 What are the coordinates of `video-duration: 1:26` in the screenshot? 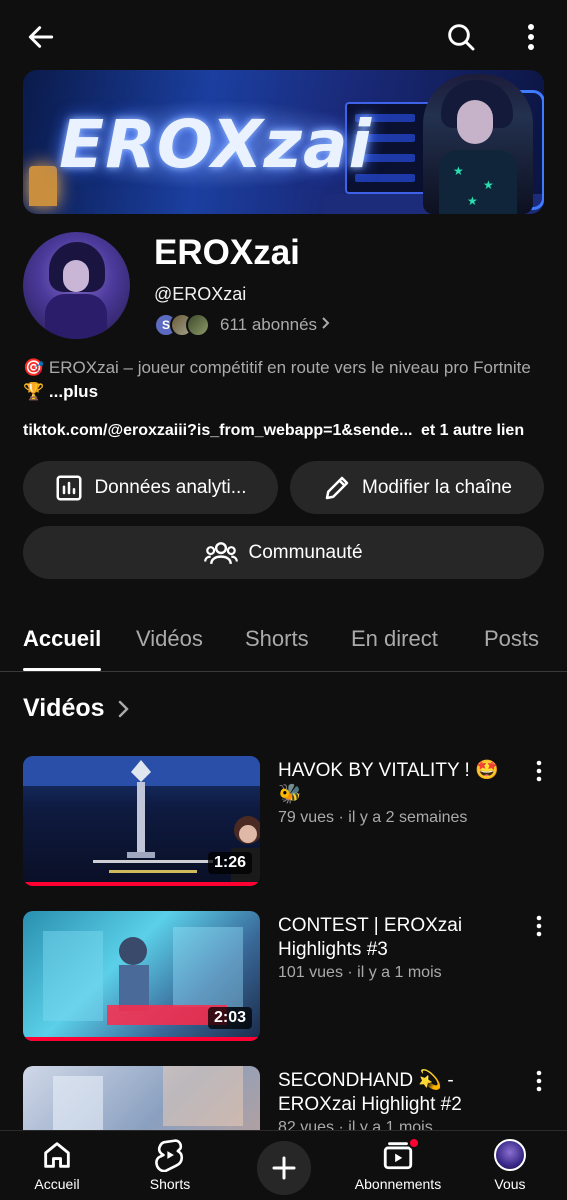 It's located at (229, 863).